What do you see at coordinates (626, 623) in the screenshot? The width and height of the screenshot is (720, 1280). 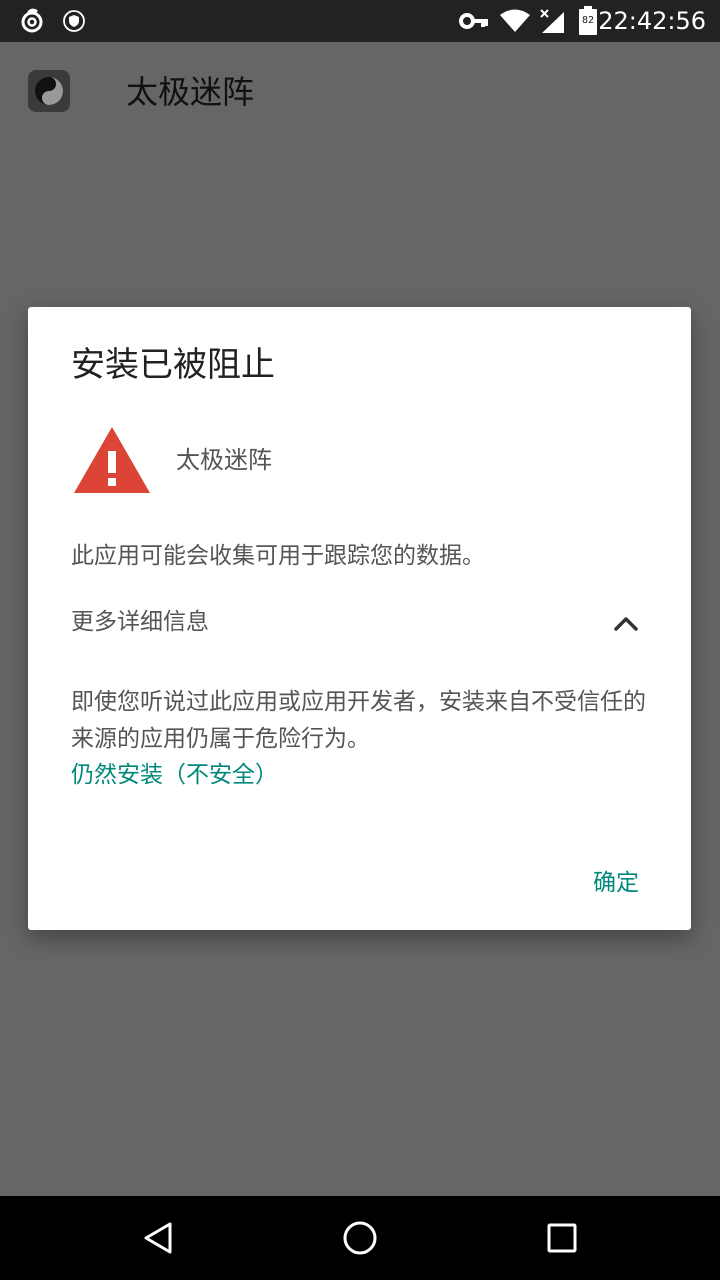 I see `chevron-up-icon` at bounding box center [626, 623].